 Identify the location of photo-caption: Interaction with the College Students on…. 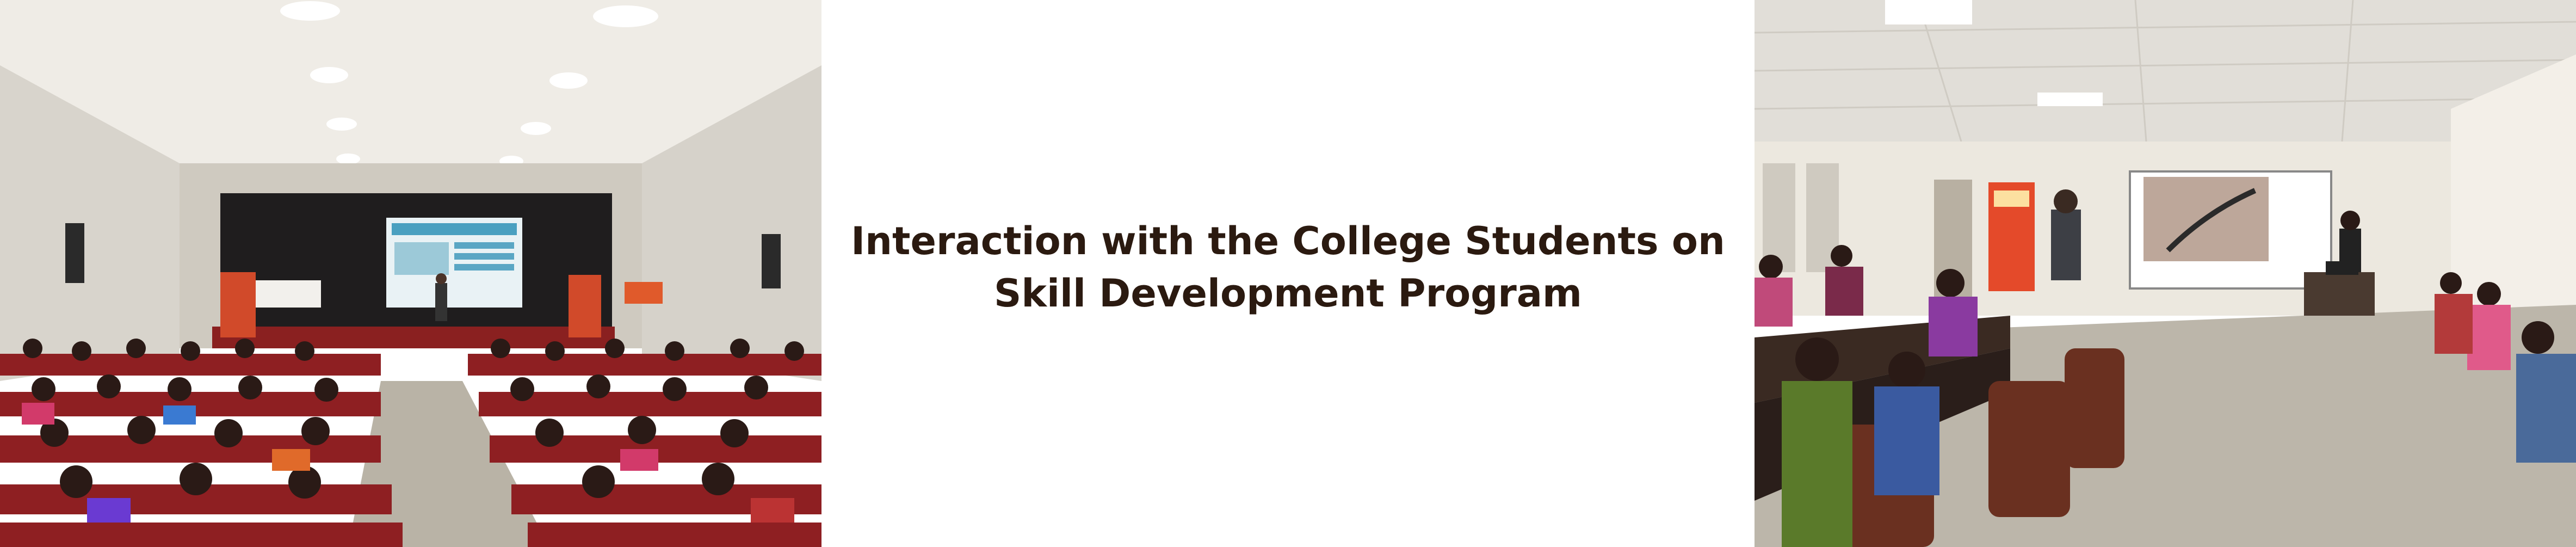
(1288, 267).